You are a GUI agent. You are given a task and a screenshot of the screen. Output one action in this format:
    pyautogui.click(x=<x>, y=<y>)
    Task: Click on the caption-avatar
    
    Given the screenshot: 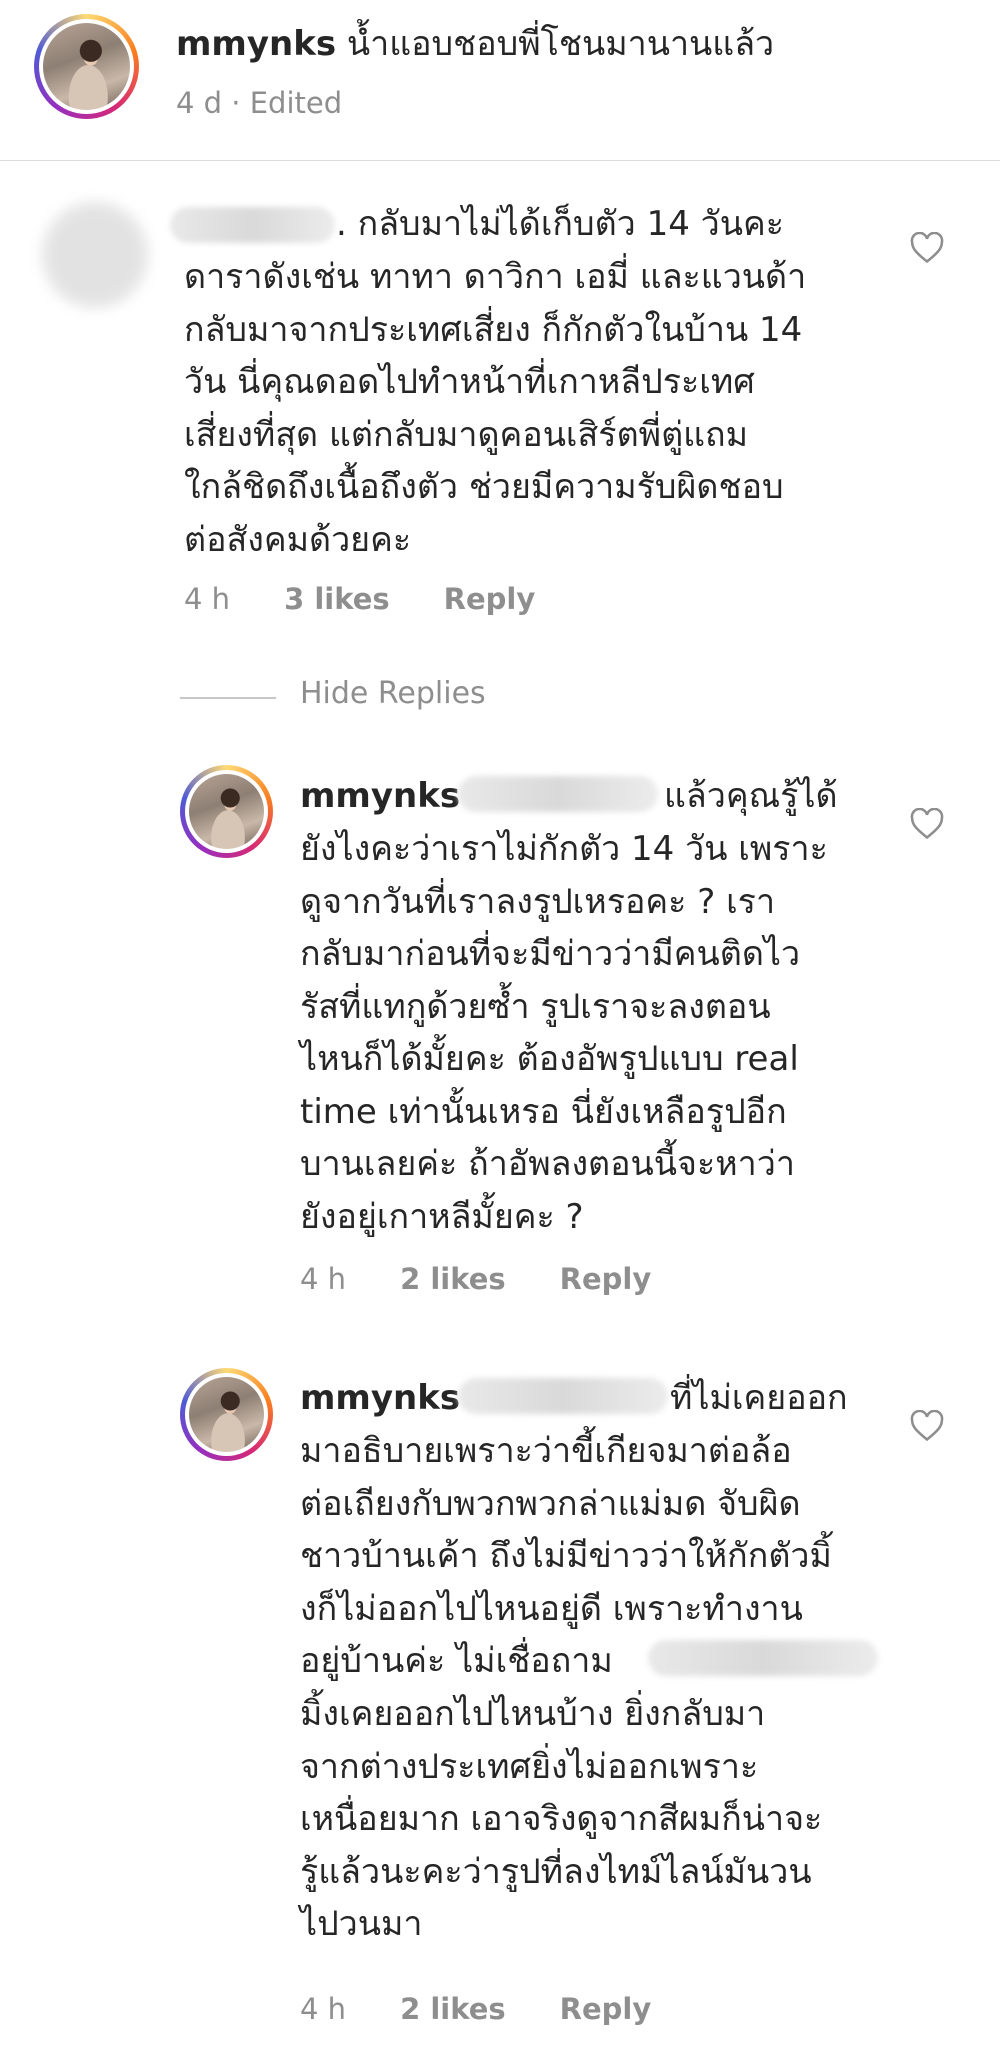 What is the action you would take?
    pyautogui.click(x=86, y=66)
    